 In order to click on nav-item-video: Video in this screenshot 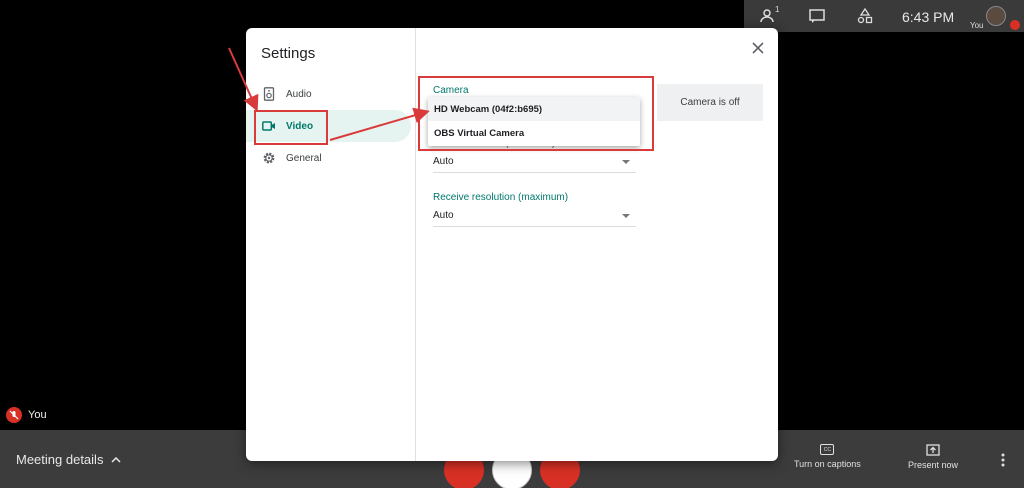, I will do `click(328, 126)`.